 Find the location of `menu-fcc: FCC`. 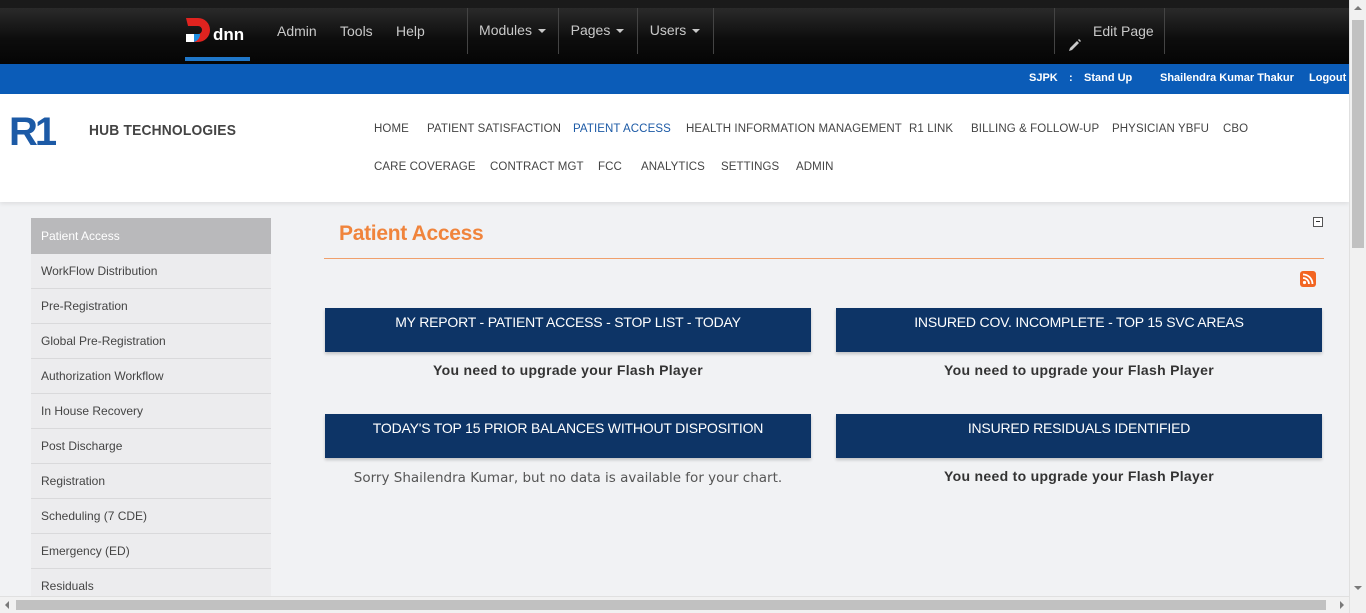

menu-fcc: FCC is located at coordinates (610, 167).